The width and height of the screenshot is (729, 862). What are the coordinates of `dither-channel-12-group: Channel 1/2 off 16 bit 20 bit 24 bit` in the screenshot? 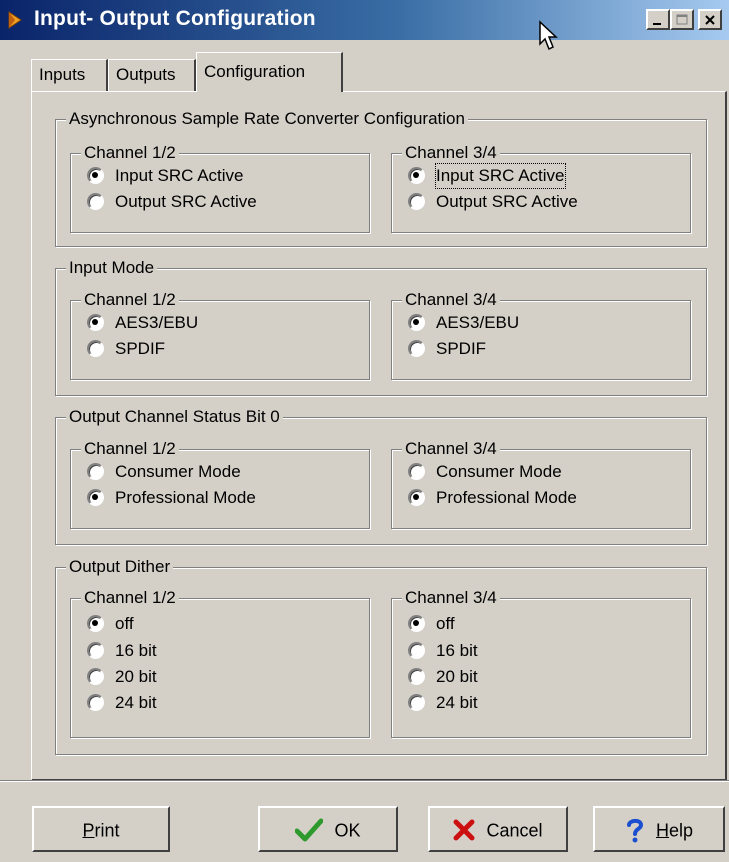 It's located at (220, 663).